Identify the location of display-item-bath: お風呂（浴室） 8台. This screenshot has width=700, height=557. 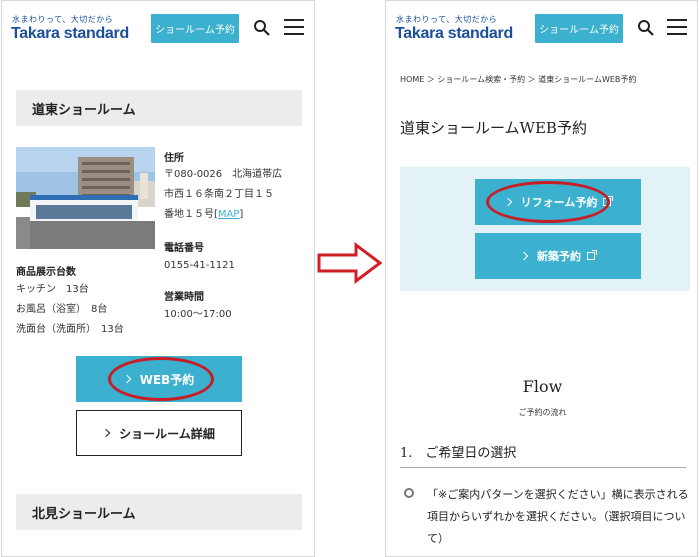
(62, 309).